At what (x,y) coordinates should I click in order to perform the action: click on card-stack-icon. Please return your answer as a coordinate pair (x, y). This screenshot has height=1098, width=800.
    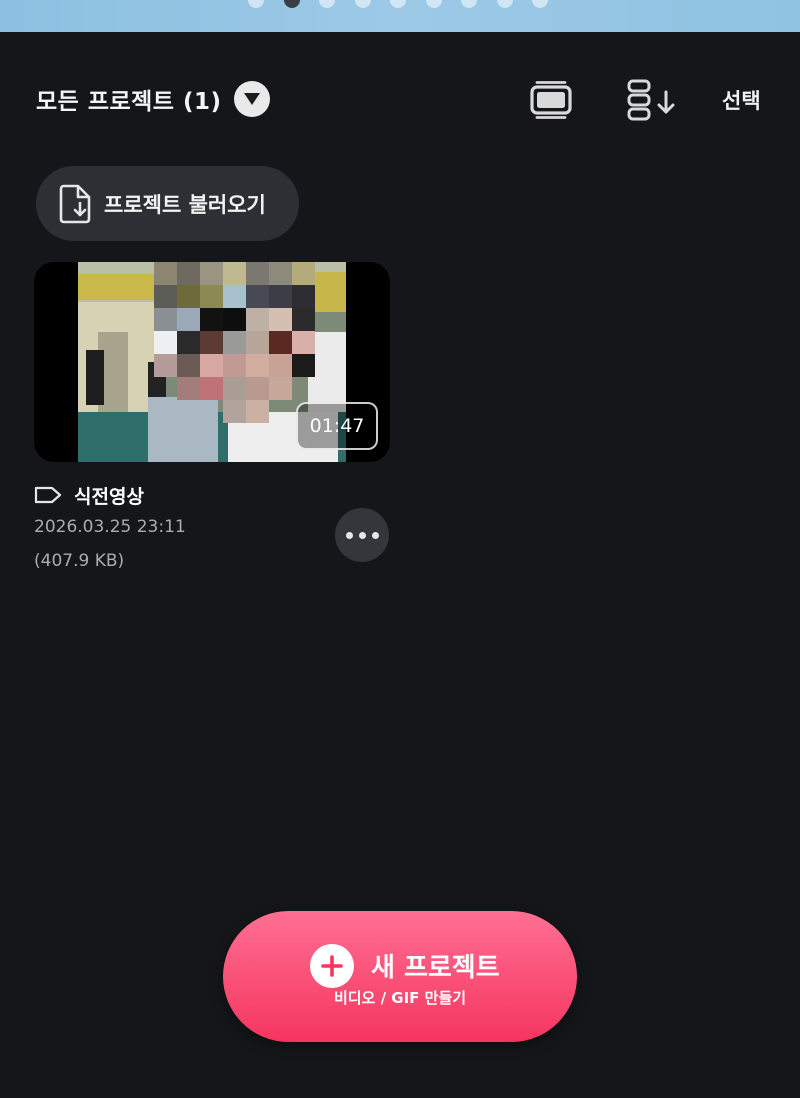
    Looking at the image, I should click on (551, 100).